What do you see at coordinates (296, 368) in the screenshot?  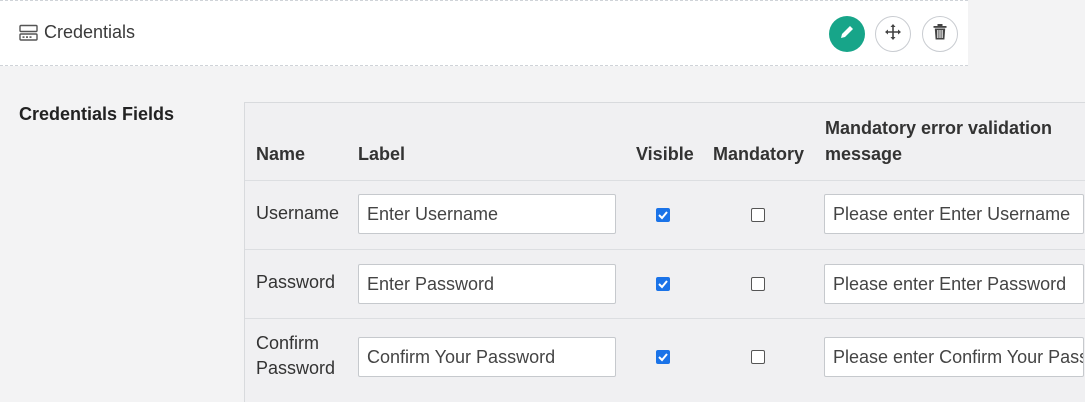 I see `row-name-confirm-password-line2: Password` at bounding box center [296, 368].